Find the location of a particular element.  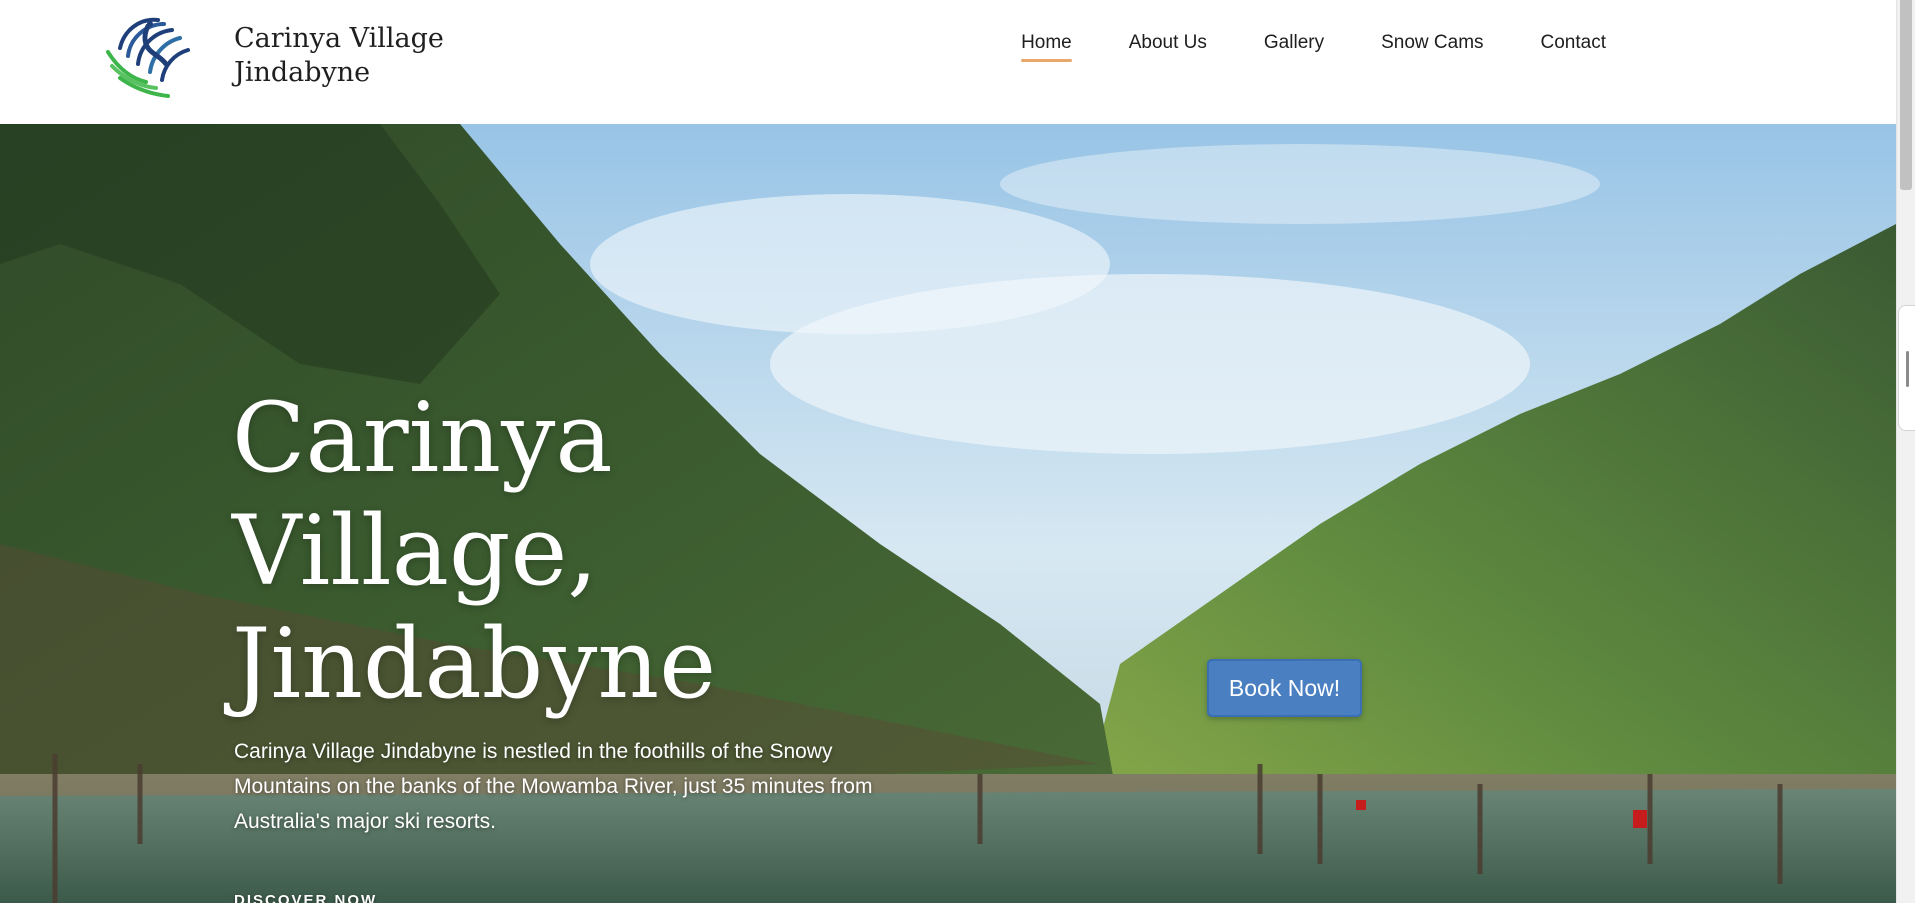

hero-title-line1: Carinya is located at coordinates (422, 438).